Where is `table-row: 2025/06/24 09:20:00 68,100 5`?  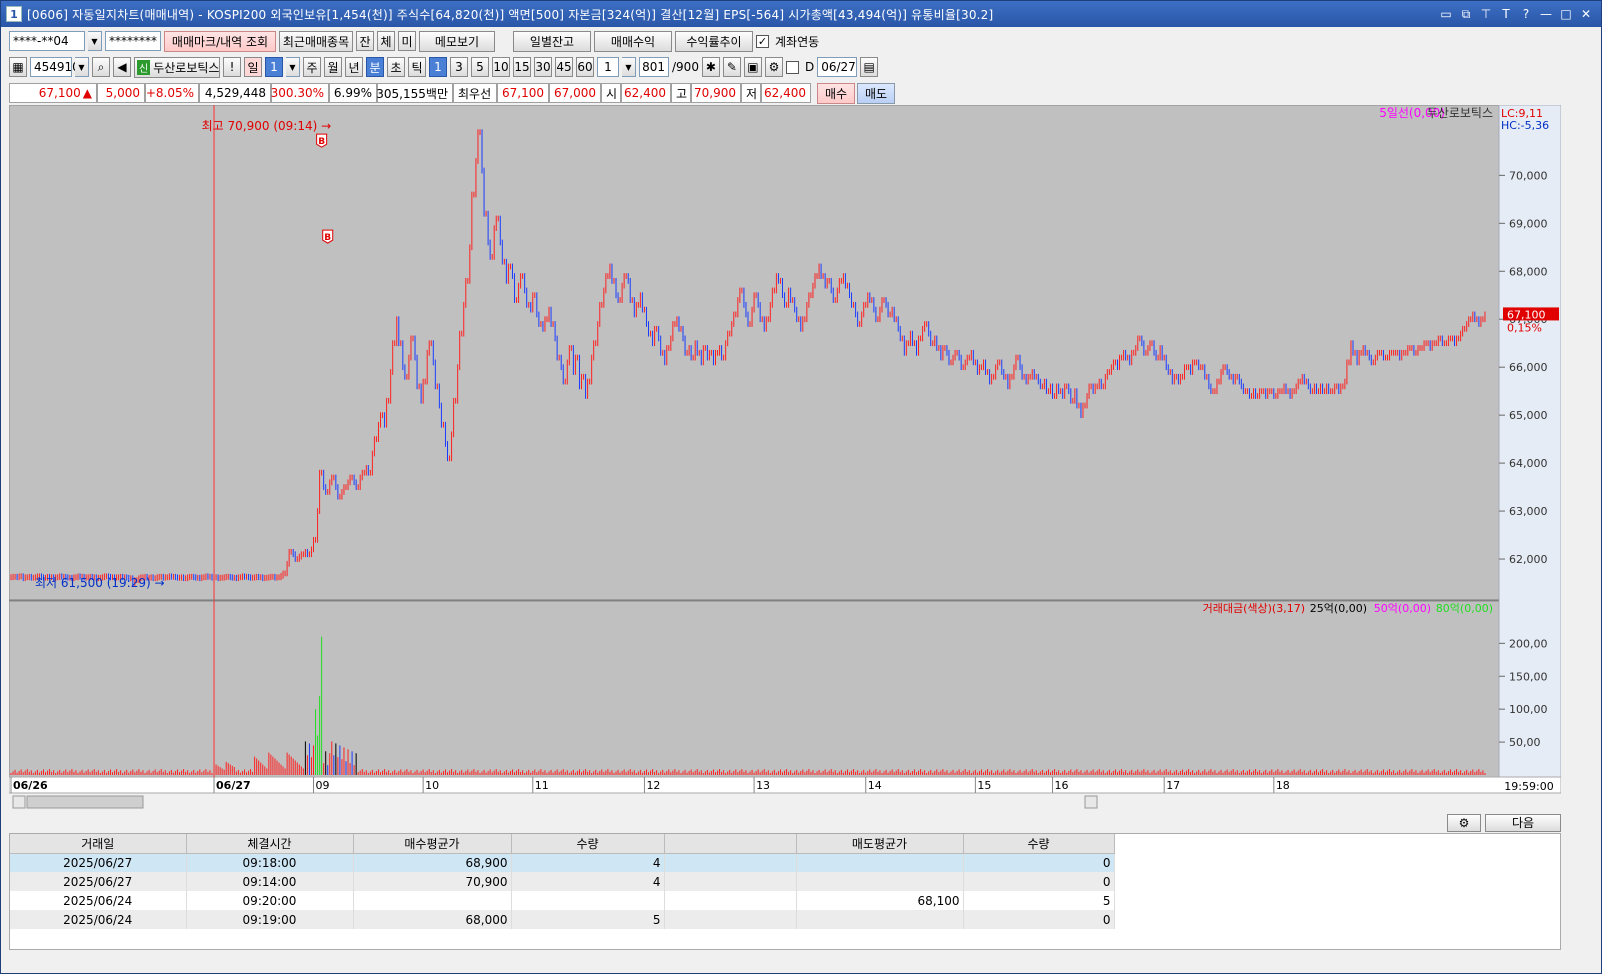
table-row: 2025/06/24 09:20:00 68,100 5 is located at coordinates (562, 900).